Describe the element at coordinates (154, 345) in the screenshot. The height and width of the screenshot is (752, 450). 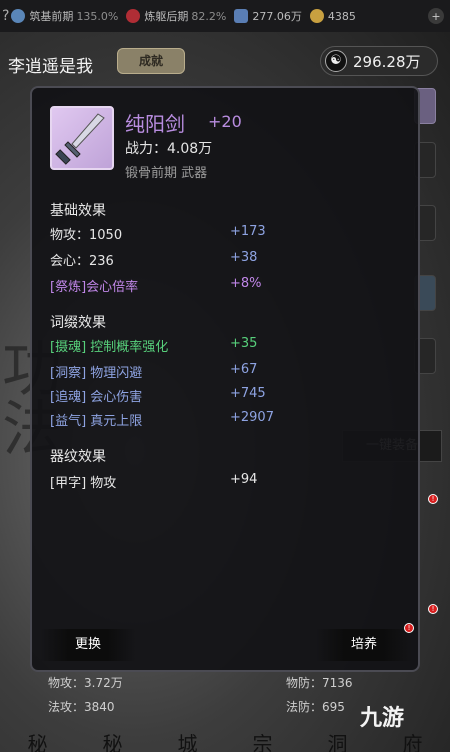
I see `affix-row: [摄魂] 控制概率强化 +35` at that location.